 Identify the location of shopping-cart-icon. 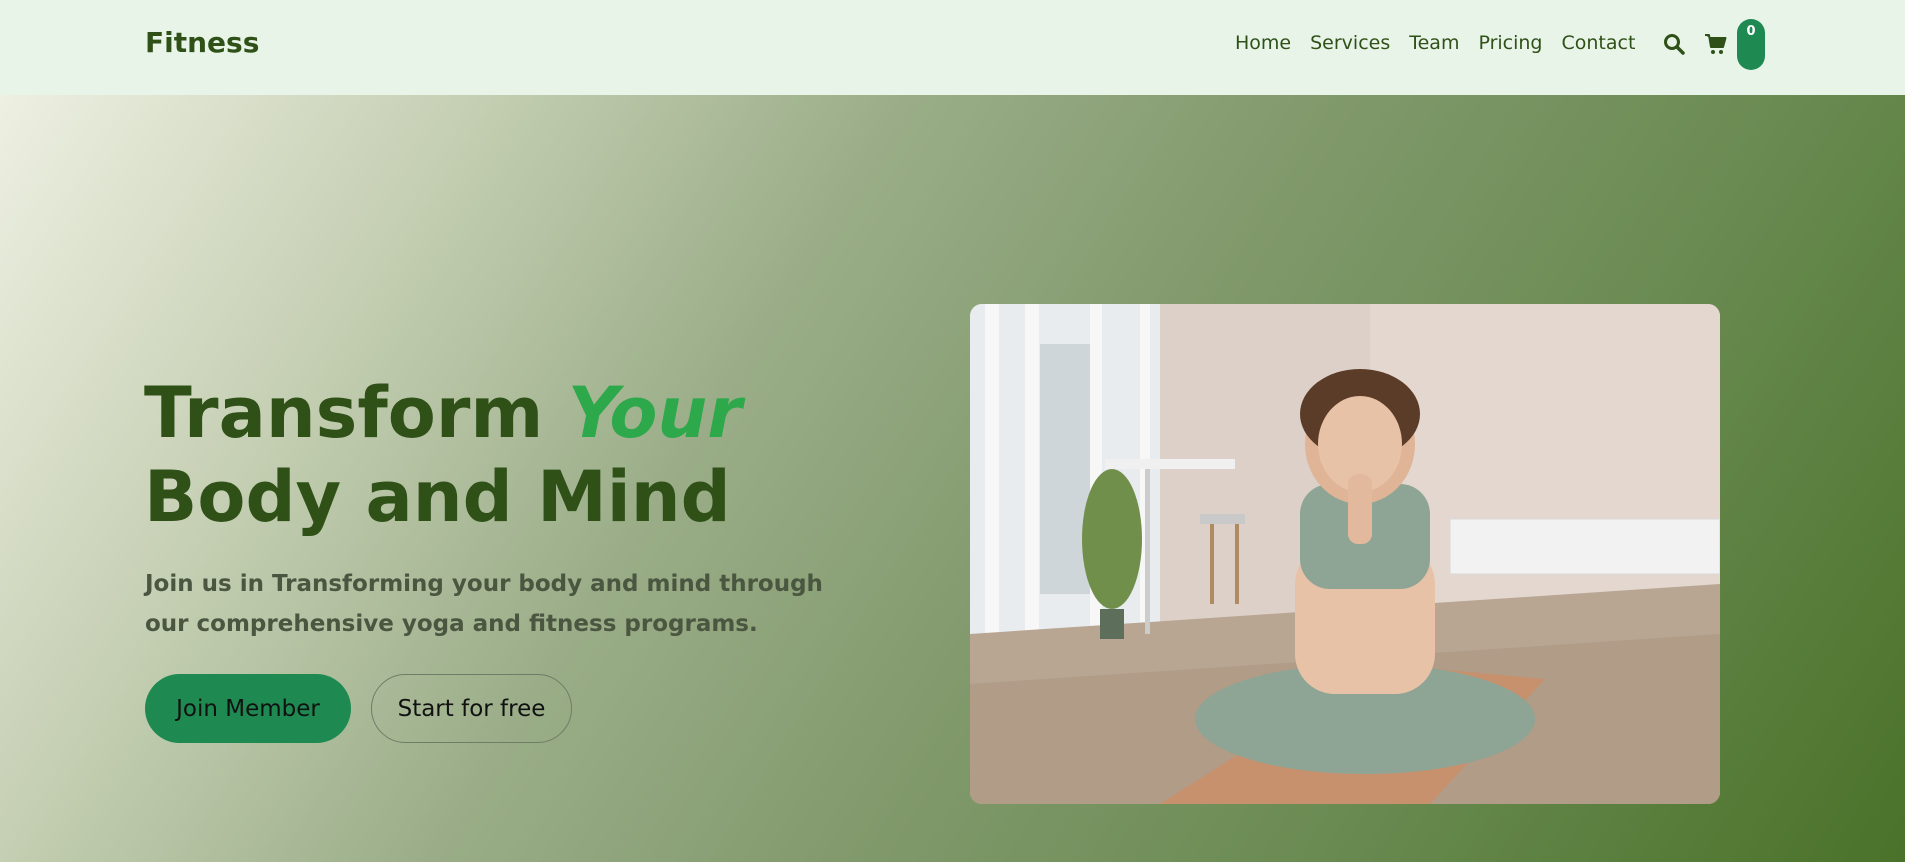
(1716, 44).